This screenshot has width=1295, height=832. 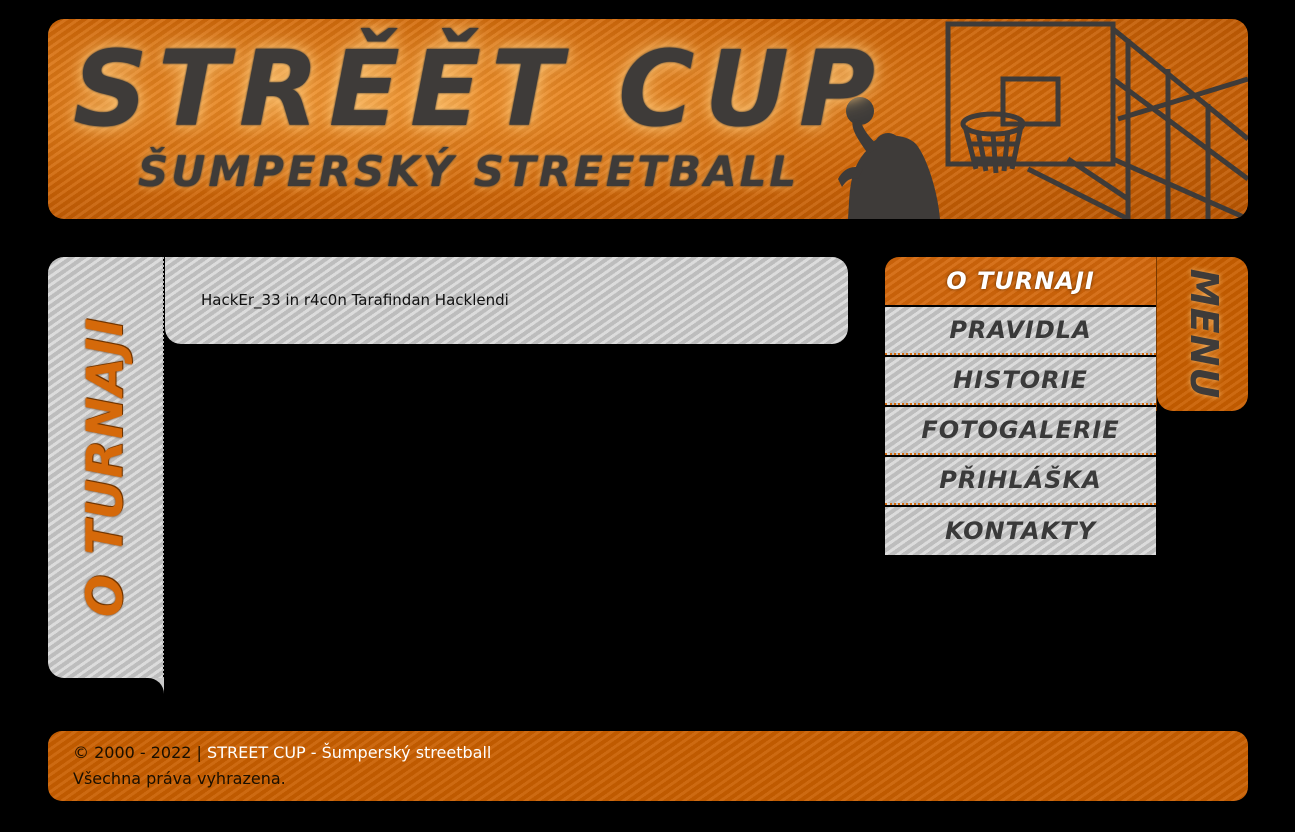 I want to click on footer-copyright: © 2000 - 2022 |, so click(x=137, y=752).